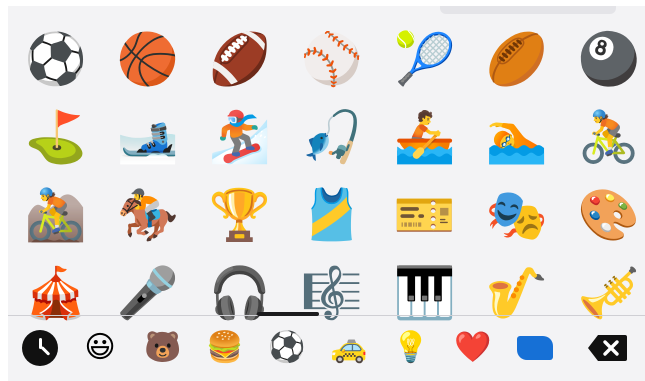 This screenshot has height=381, width=645. I want to click on search-bar-edge, so click(528, 10).